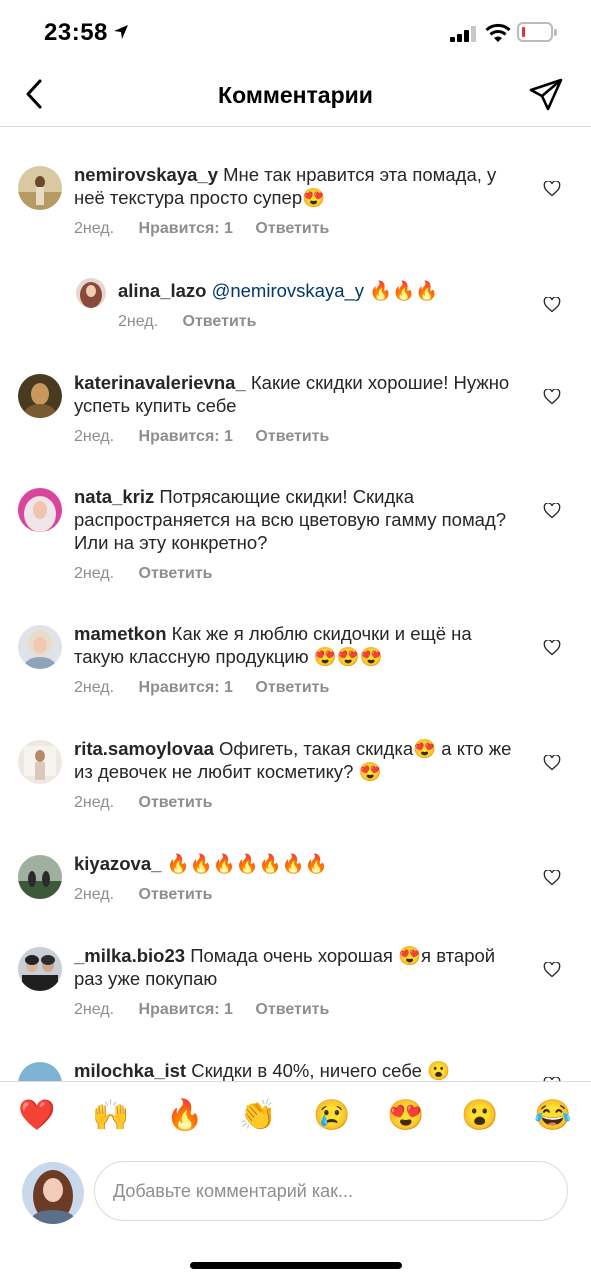 The image size is (591, 1280). I want to click on location-arrow-icon, so click(121, 32).